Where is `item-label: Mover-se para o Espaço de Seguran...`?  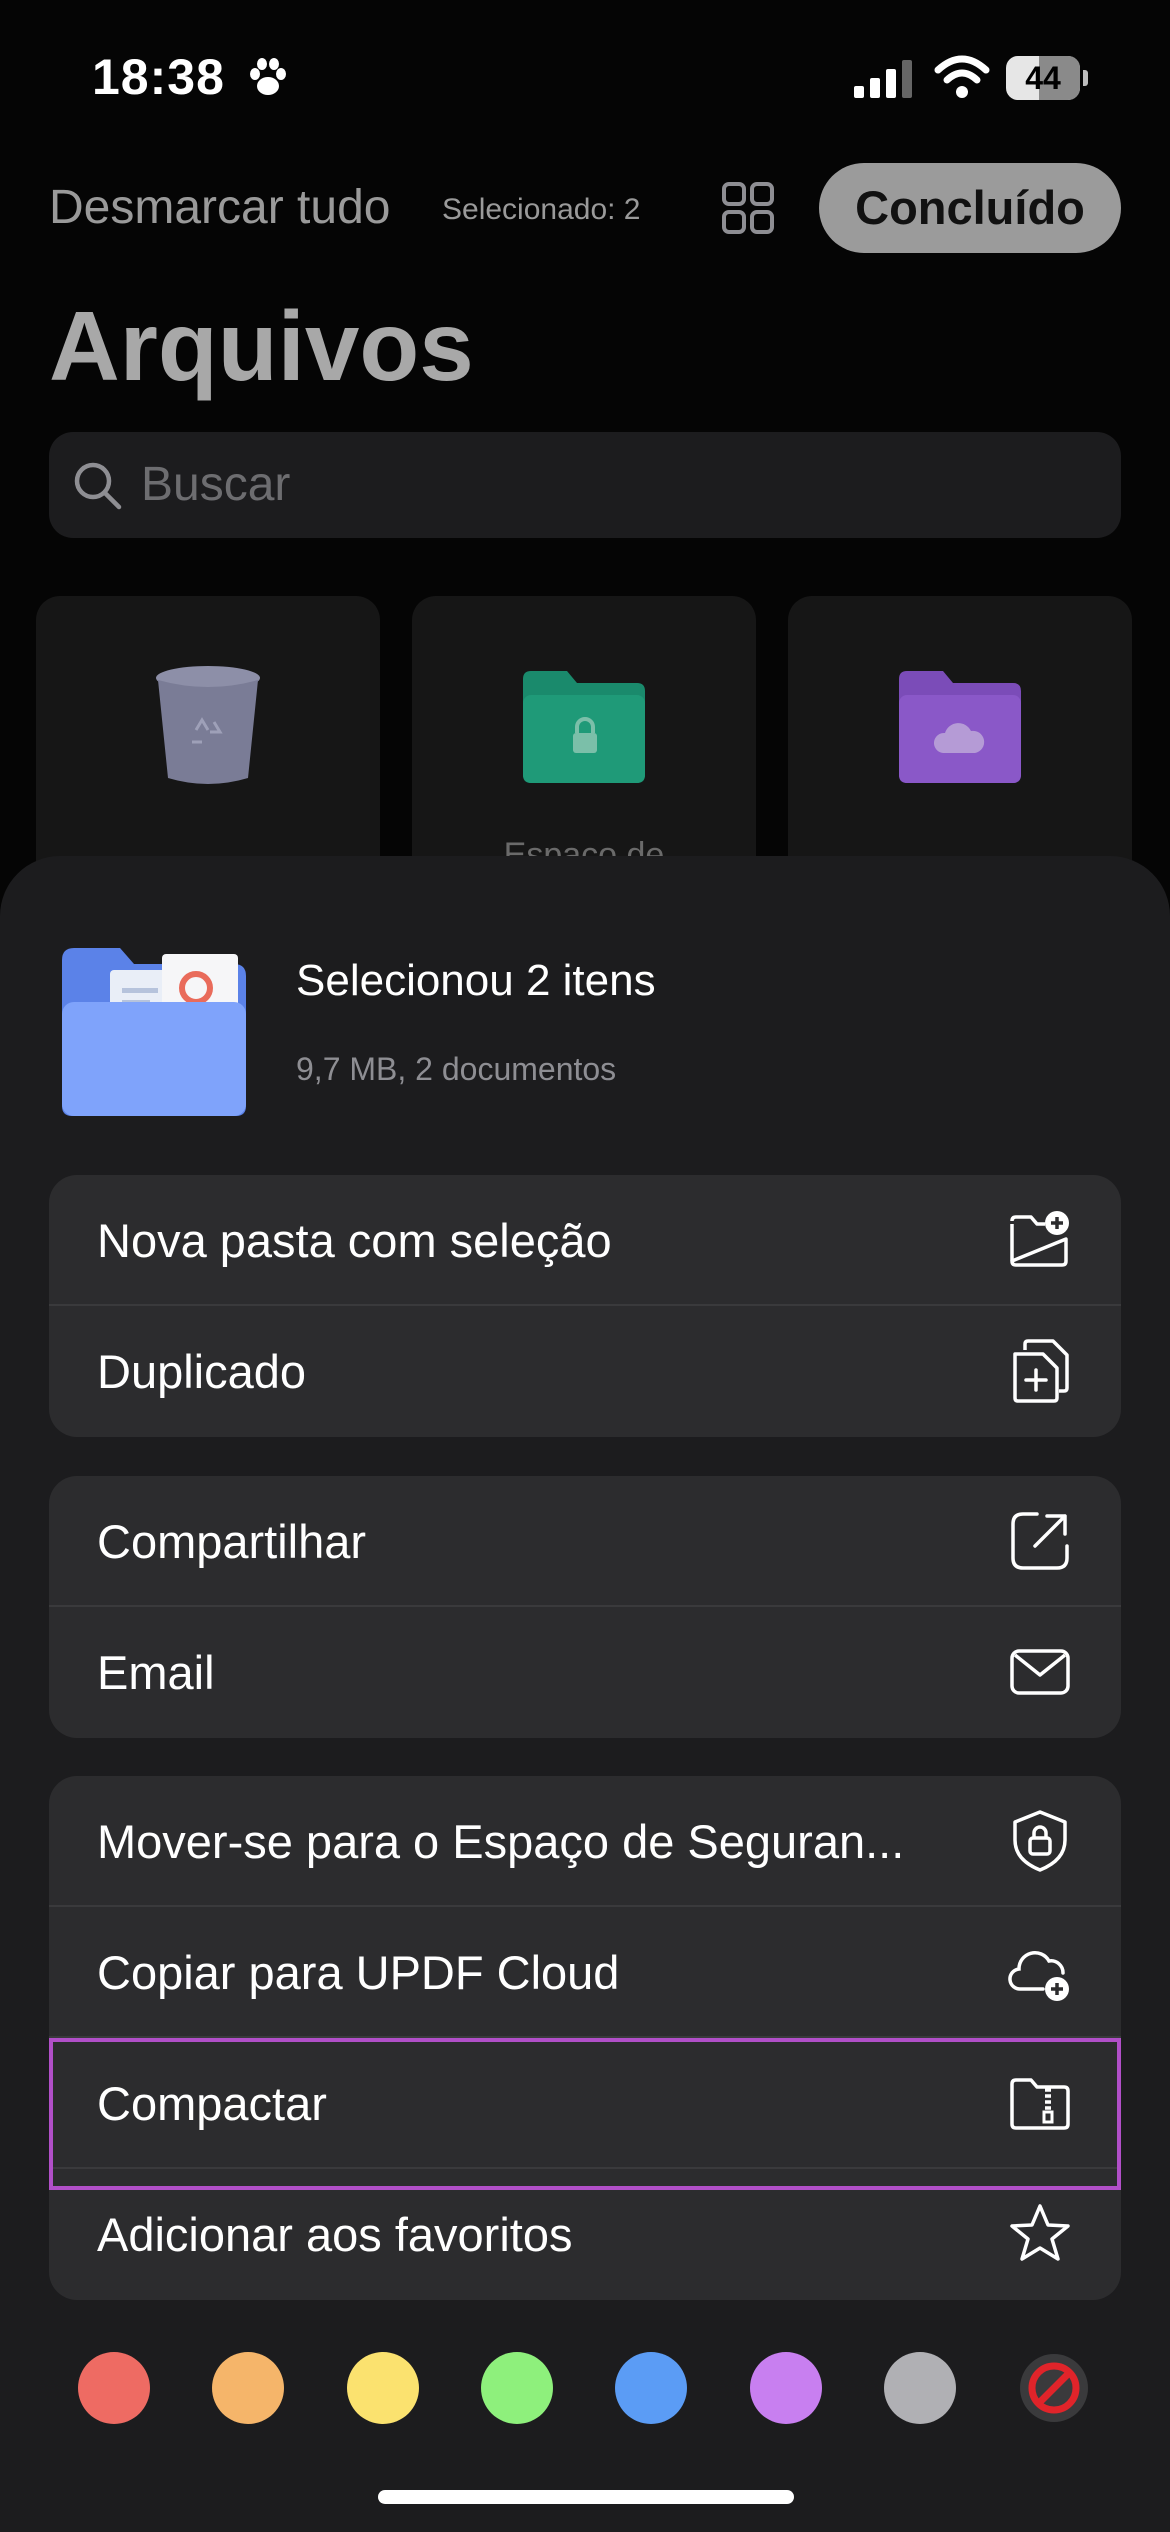 item-label: Mover-se para o Espaço de Seguran... is located at coordinates (501, 1841).